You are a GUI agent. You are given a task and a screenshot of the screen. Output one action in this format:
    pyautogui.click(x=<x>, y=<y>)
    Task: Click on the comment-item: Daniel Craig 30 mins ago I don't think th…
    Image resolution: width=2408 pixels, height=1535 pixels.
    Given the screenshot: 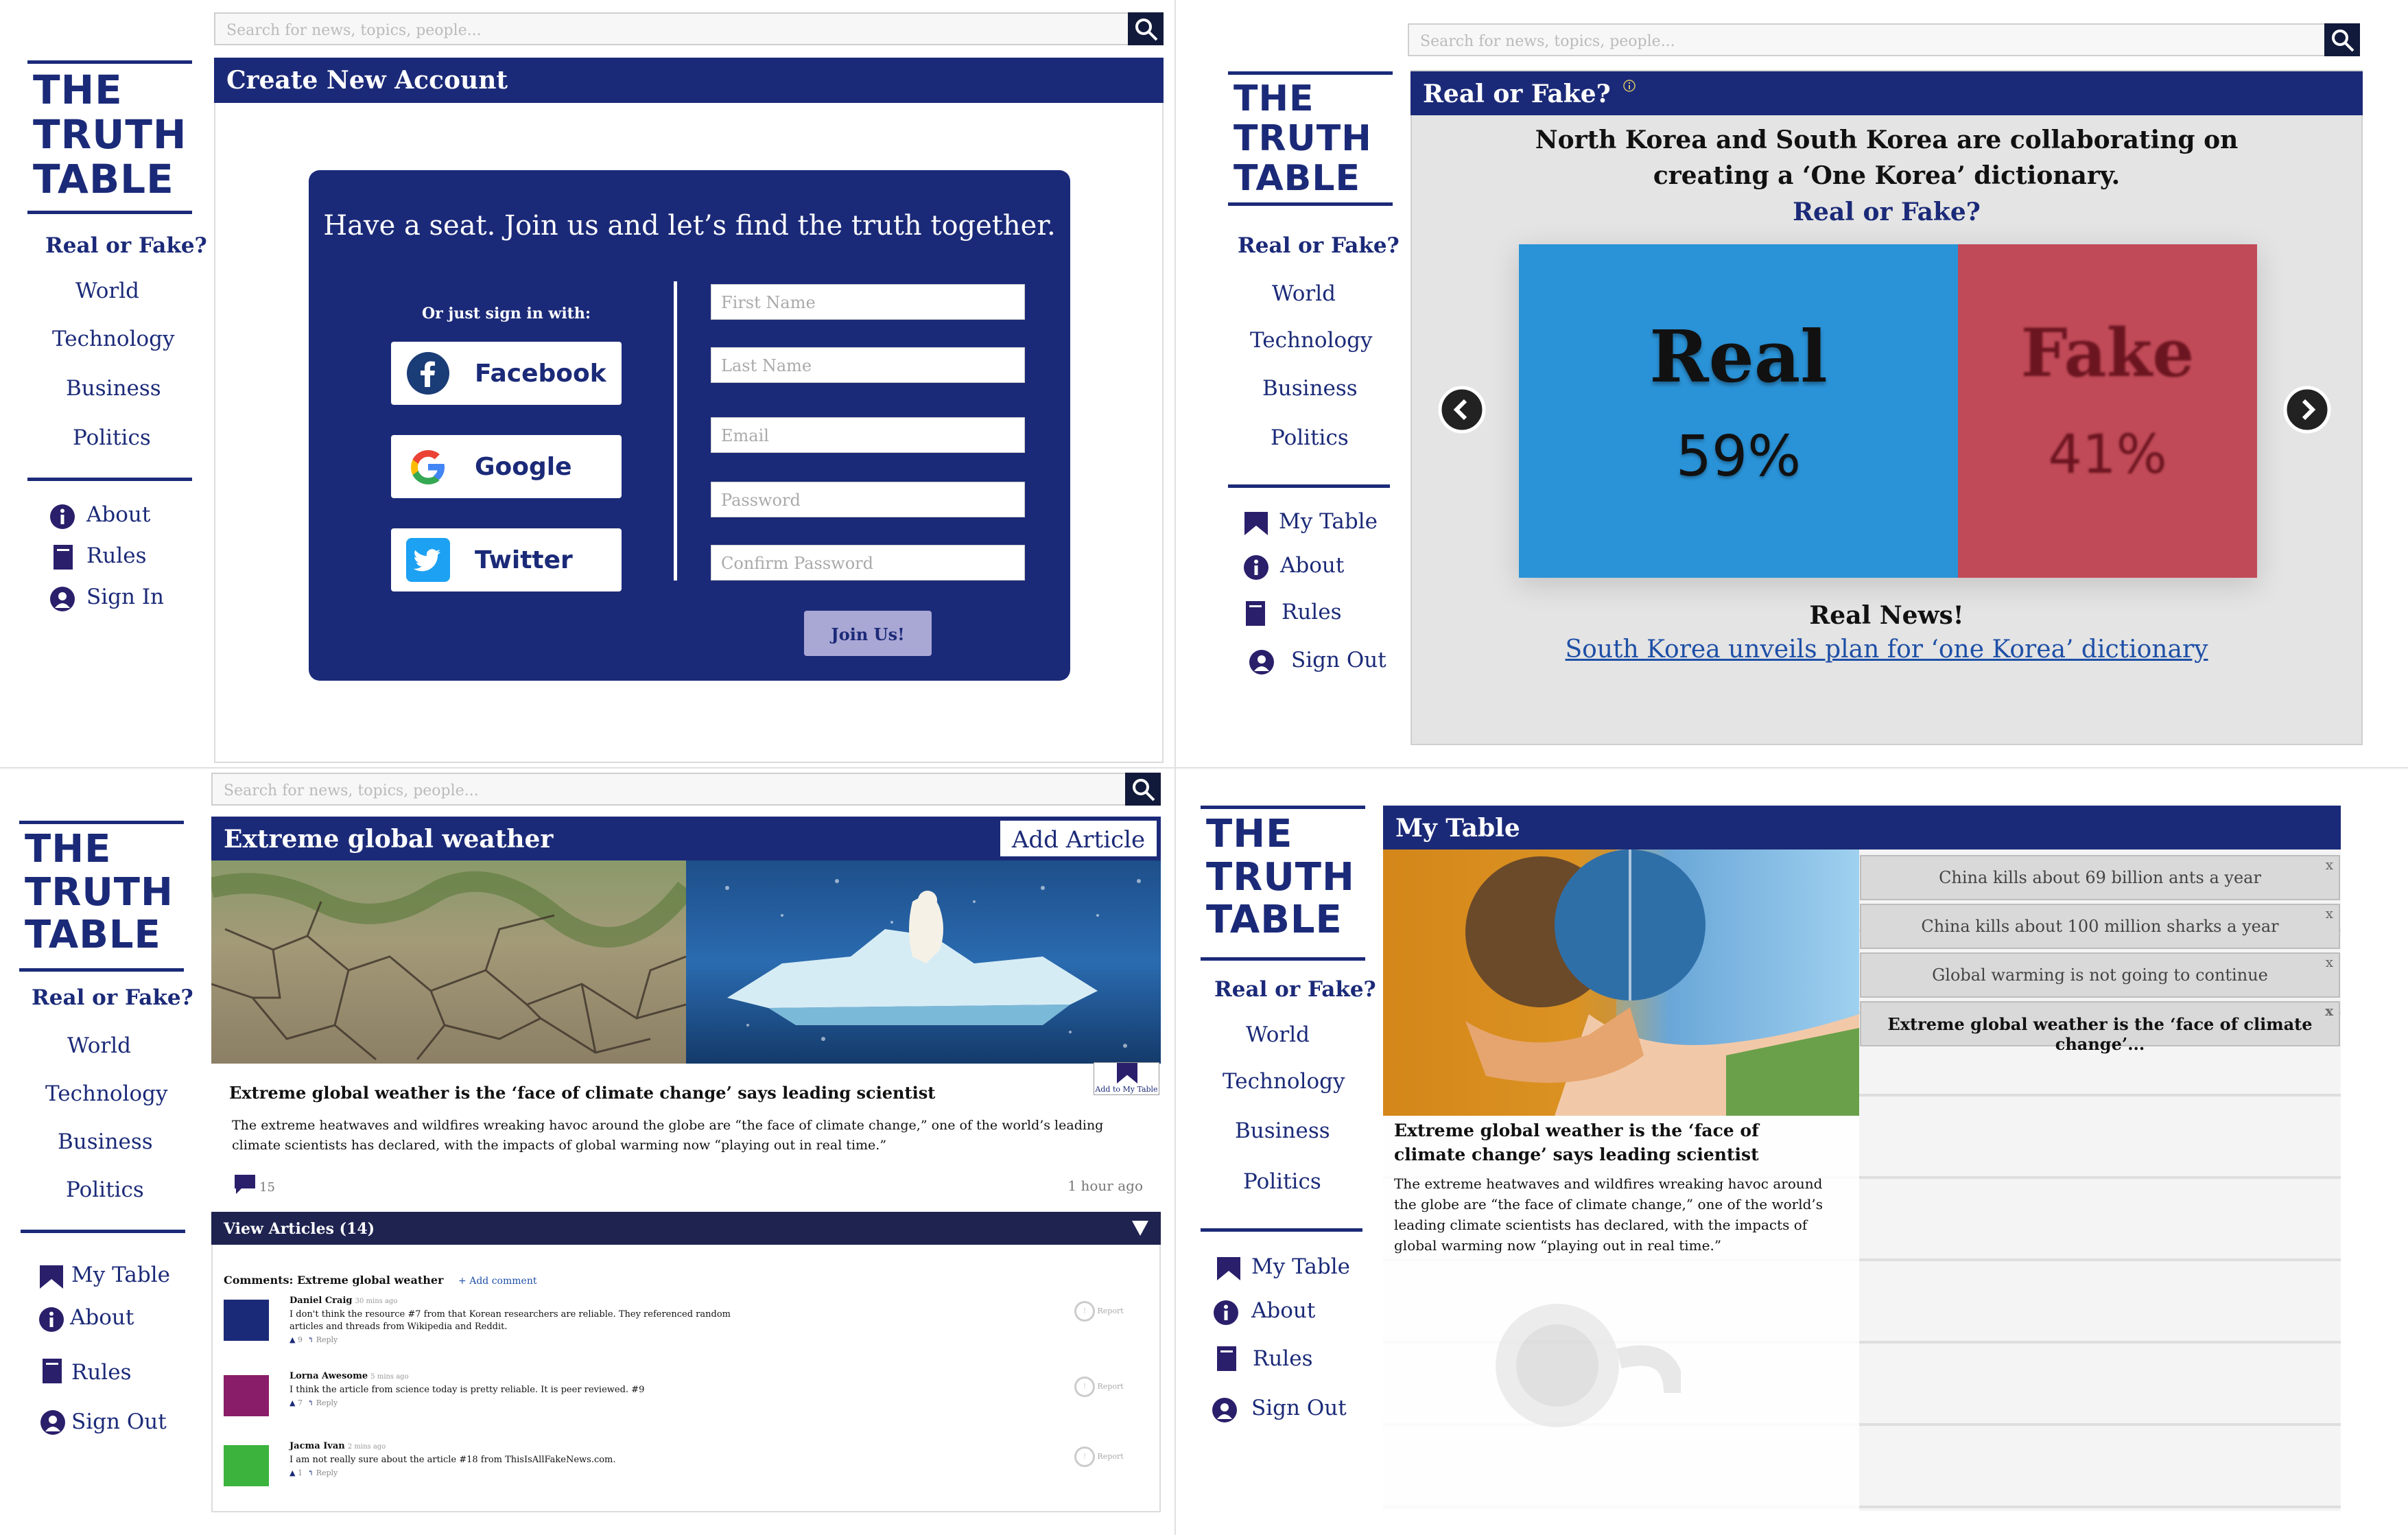 What is the action you would take?
    pyautogui.click(x=684, y=1326)
    